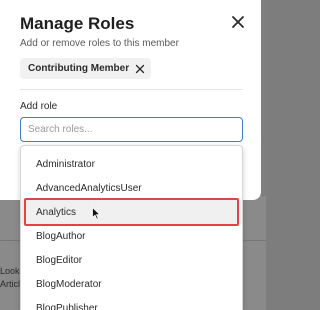  What do you see at coordinates (99, 43) in the screenshot?
I see `dialog-subtitle: Add or remove roles to this member` at bounding box center [99, 43].